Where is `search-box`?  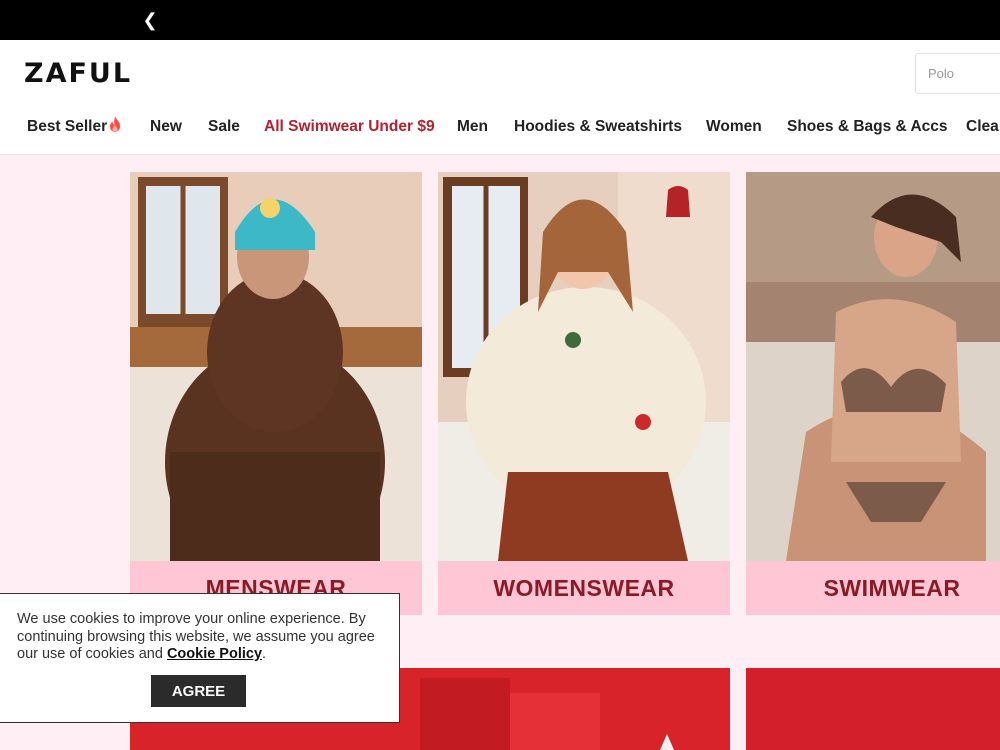
search-box is located at coordinates (957, 73).